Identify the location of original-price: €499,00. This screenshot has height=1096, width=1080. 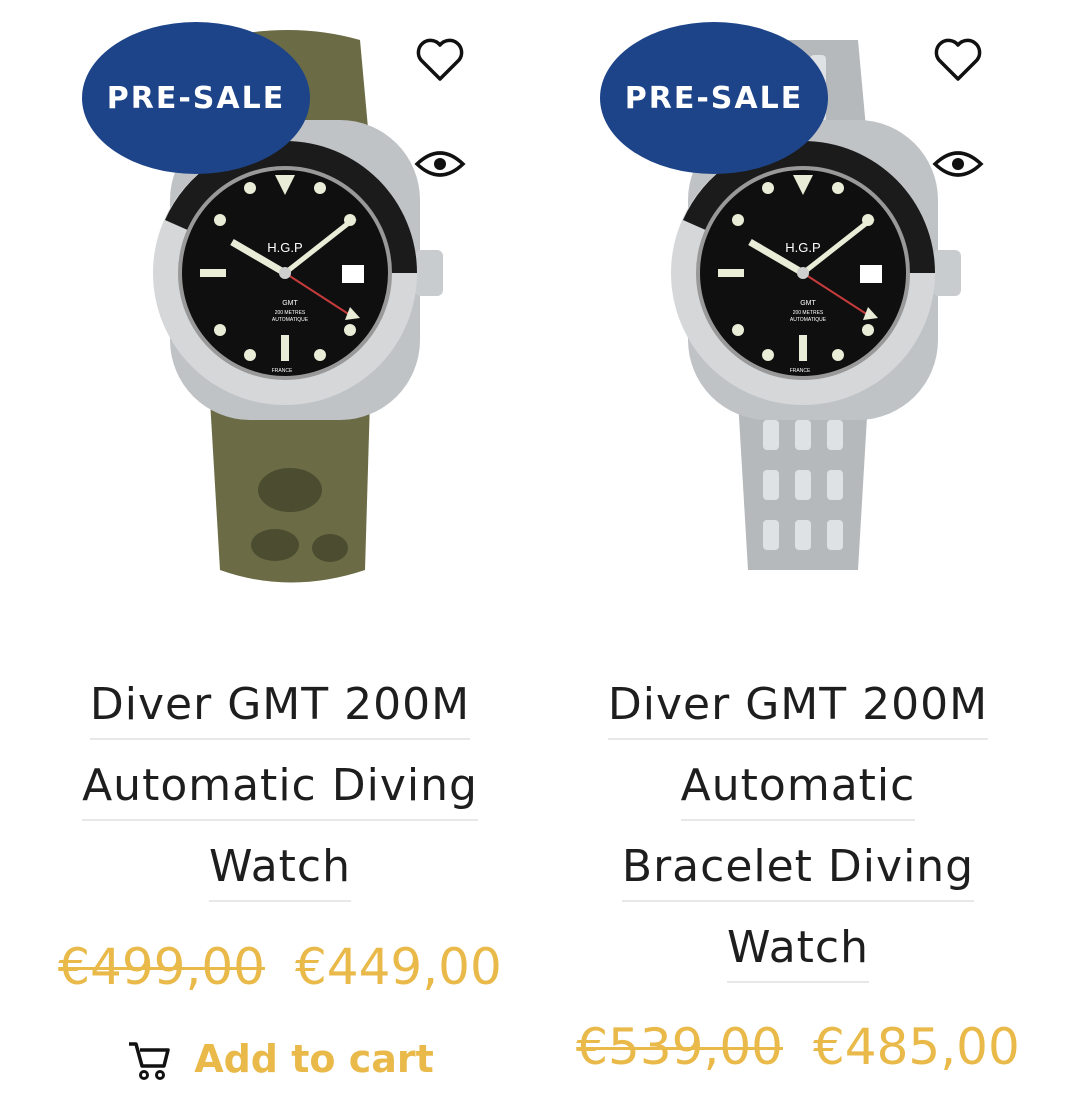
(161, 967).